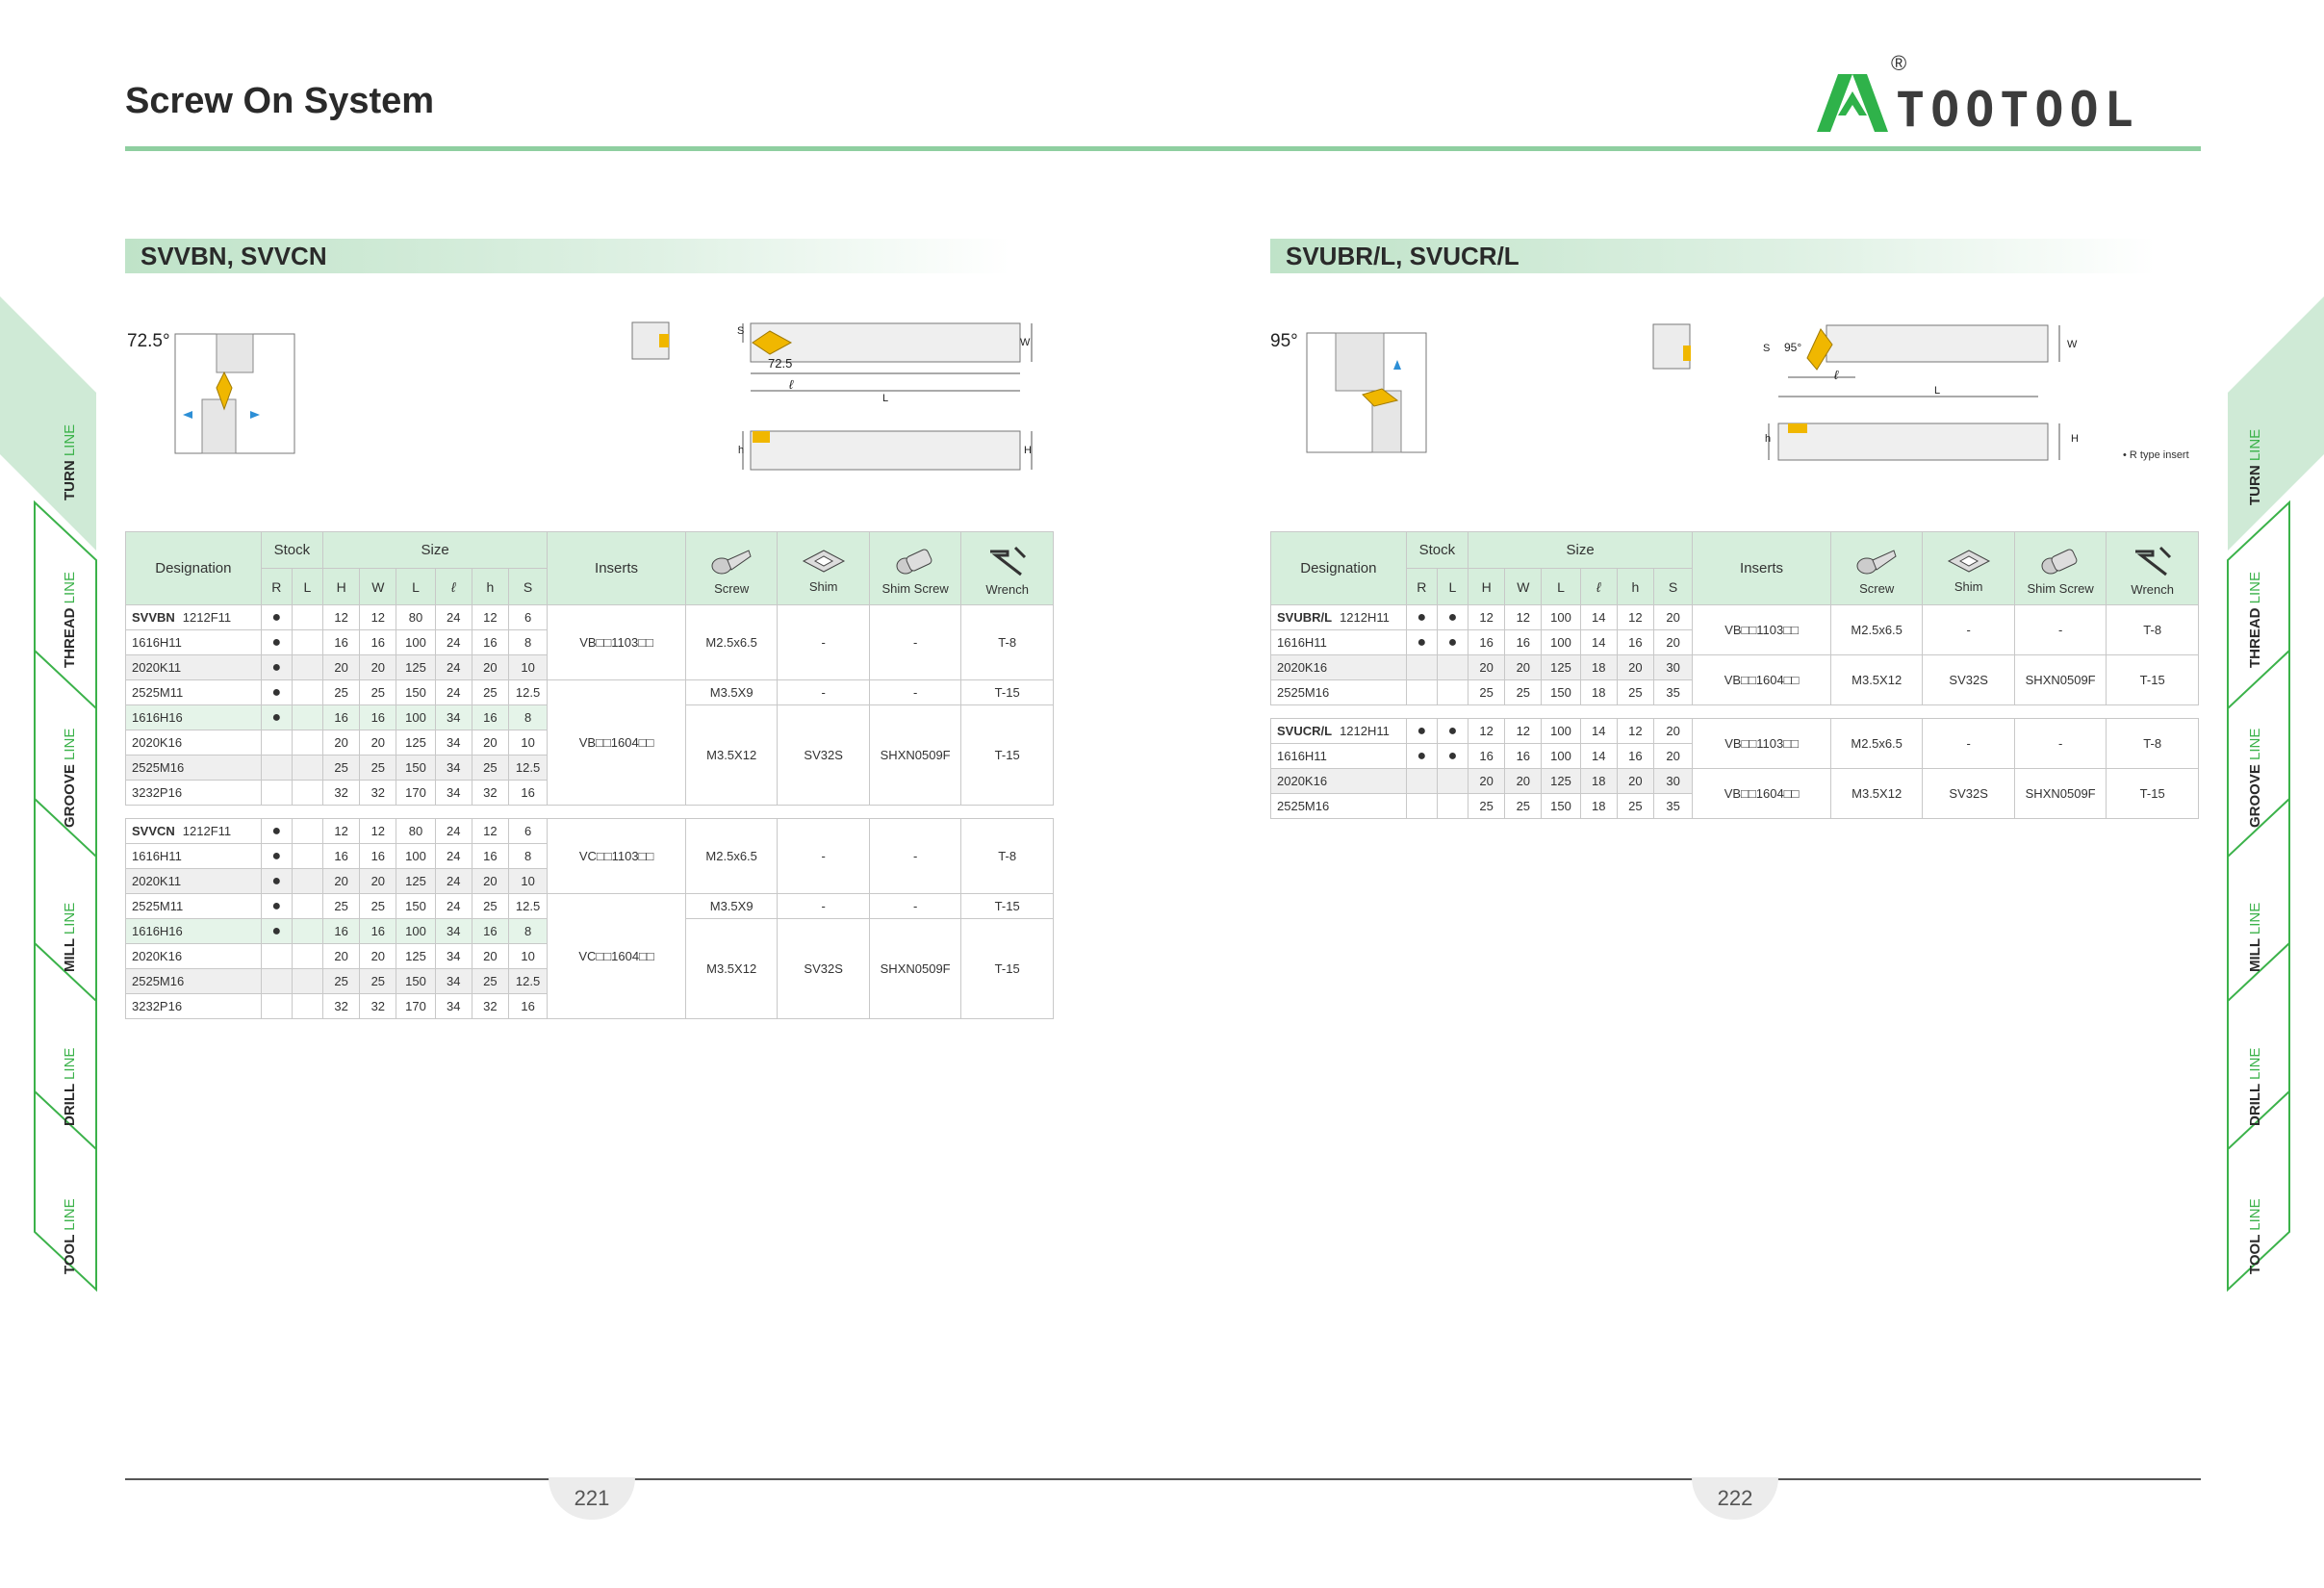  I want to click on cell-h: 32, so click(490, 1006).